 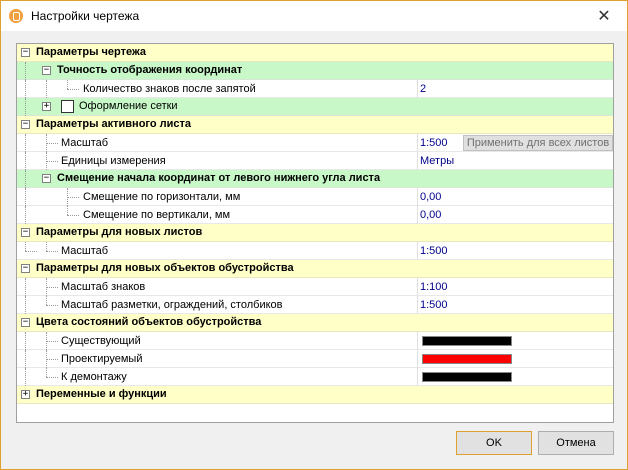 I want to click on sign-scale-value: 1:100, so click(x=515, y=287).